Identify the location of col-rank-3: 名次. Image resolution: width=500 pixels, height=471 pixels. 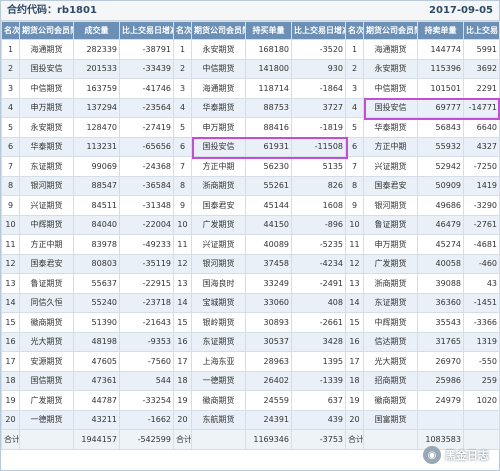
(354, 30).